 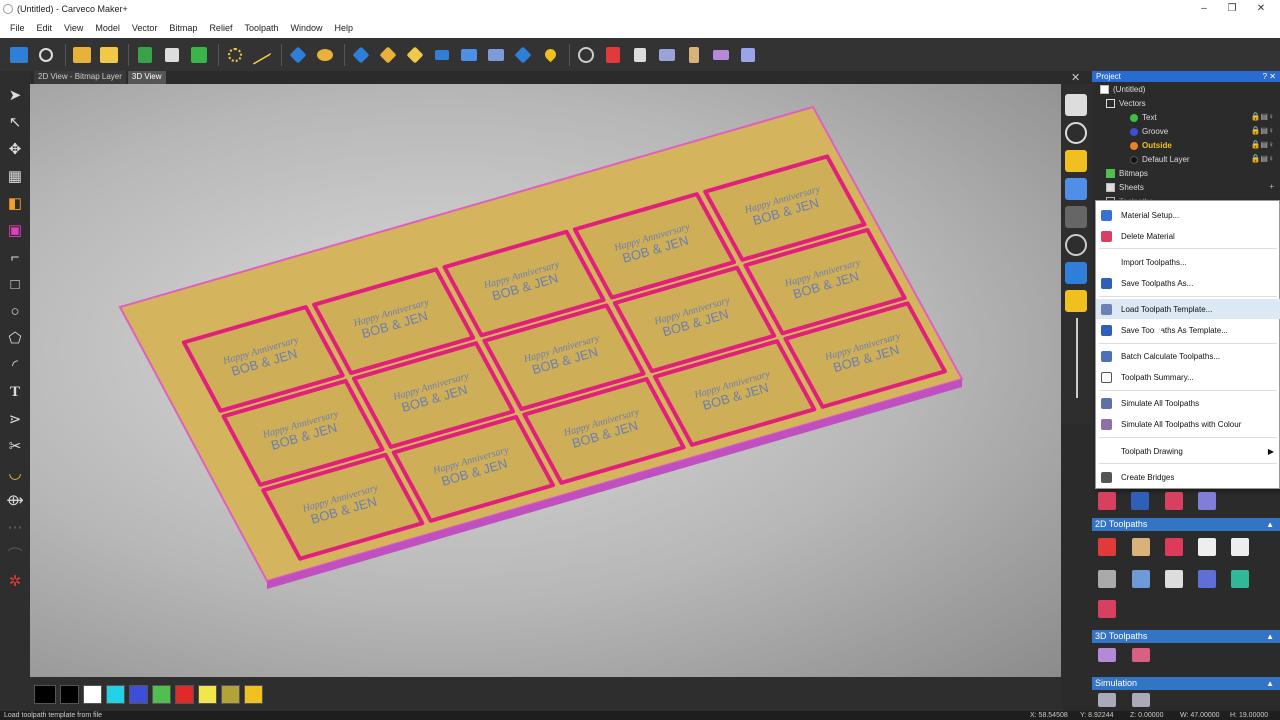 What do you see at coordinates (15, 203) in the screenshot?
I see `mirror-icon: ◧` at bounding box center [15, 203].